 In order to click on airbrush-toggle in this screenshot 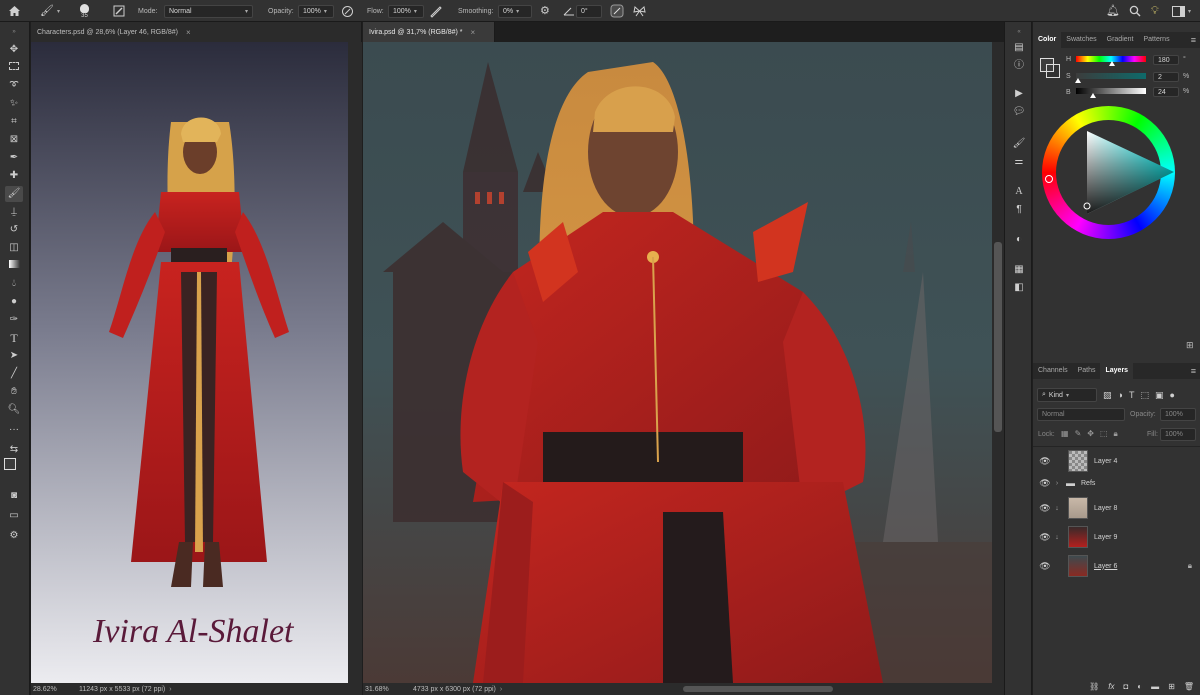, I will do `click(435, 11)`.